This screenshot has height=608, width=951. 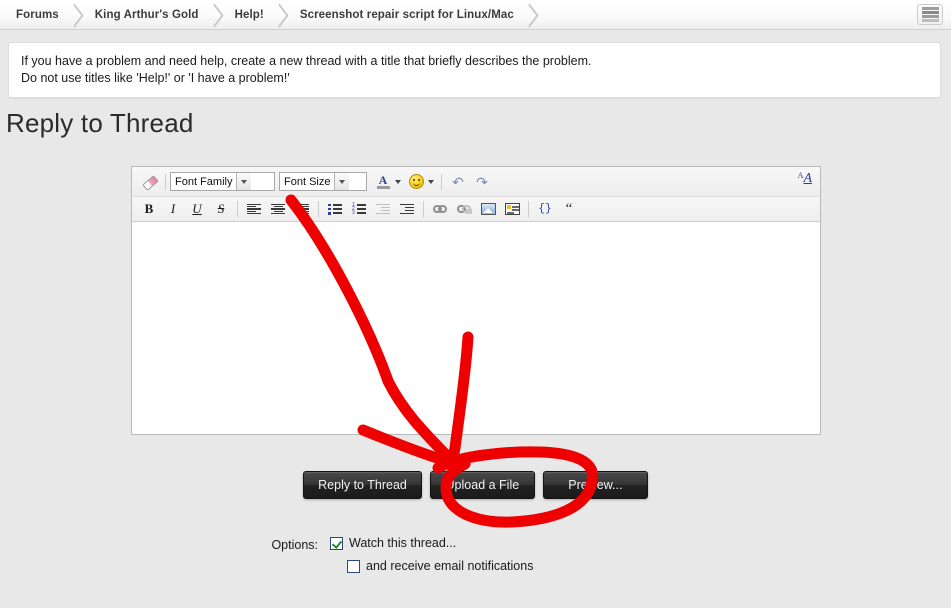 I want to click on image-glyph, so click(x=488, y=209).